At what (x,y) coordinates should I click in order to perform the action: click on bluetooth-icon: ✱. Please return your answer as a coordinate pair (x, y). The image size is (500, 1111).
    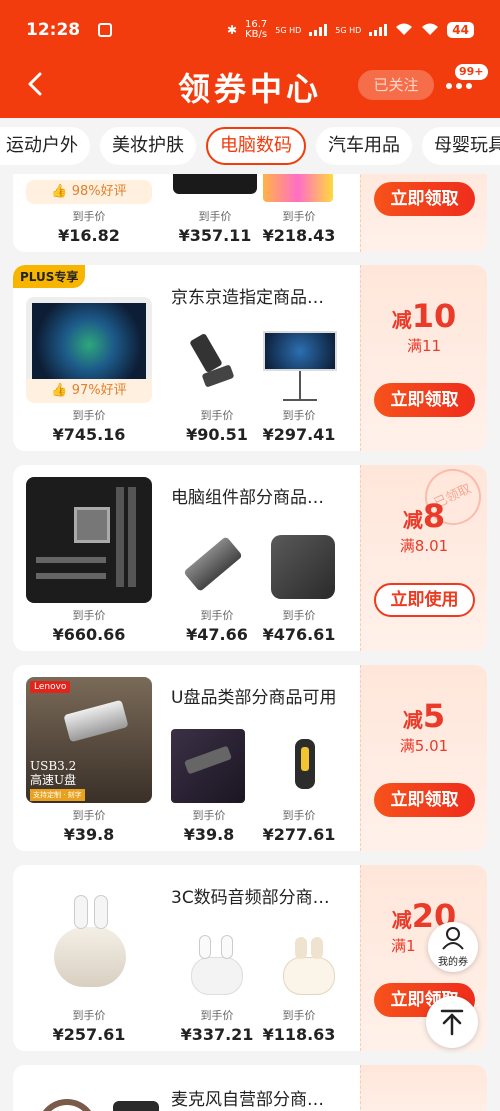
    Looking at the image, I should click on (231, 30).